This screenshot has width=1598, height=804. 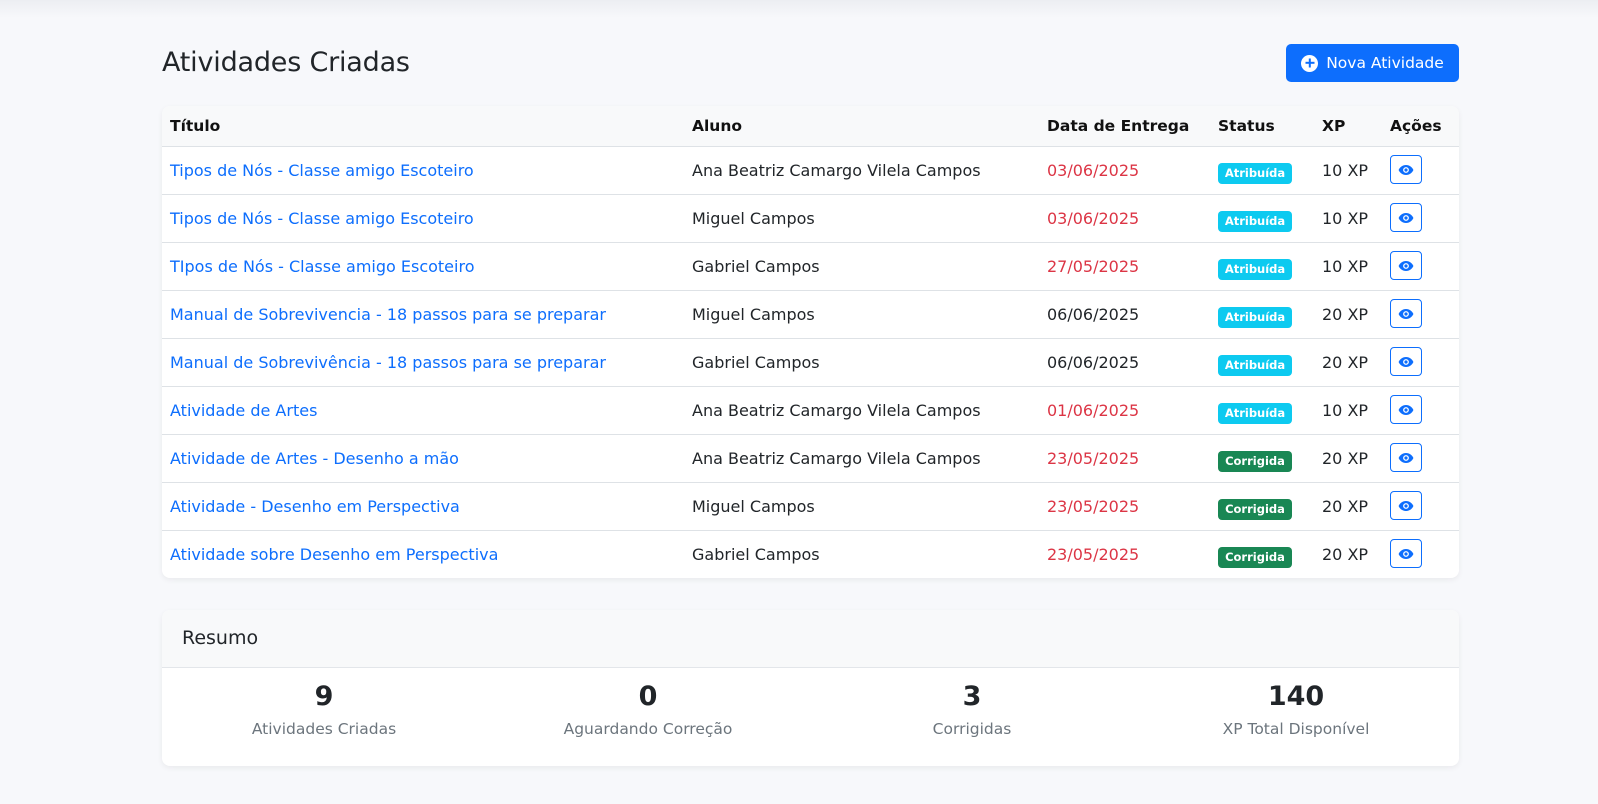 I want to click on activity-title-link: Atividade de Artes - Desenho a mão, so click(x=314, y=458).